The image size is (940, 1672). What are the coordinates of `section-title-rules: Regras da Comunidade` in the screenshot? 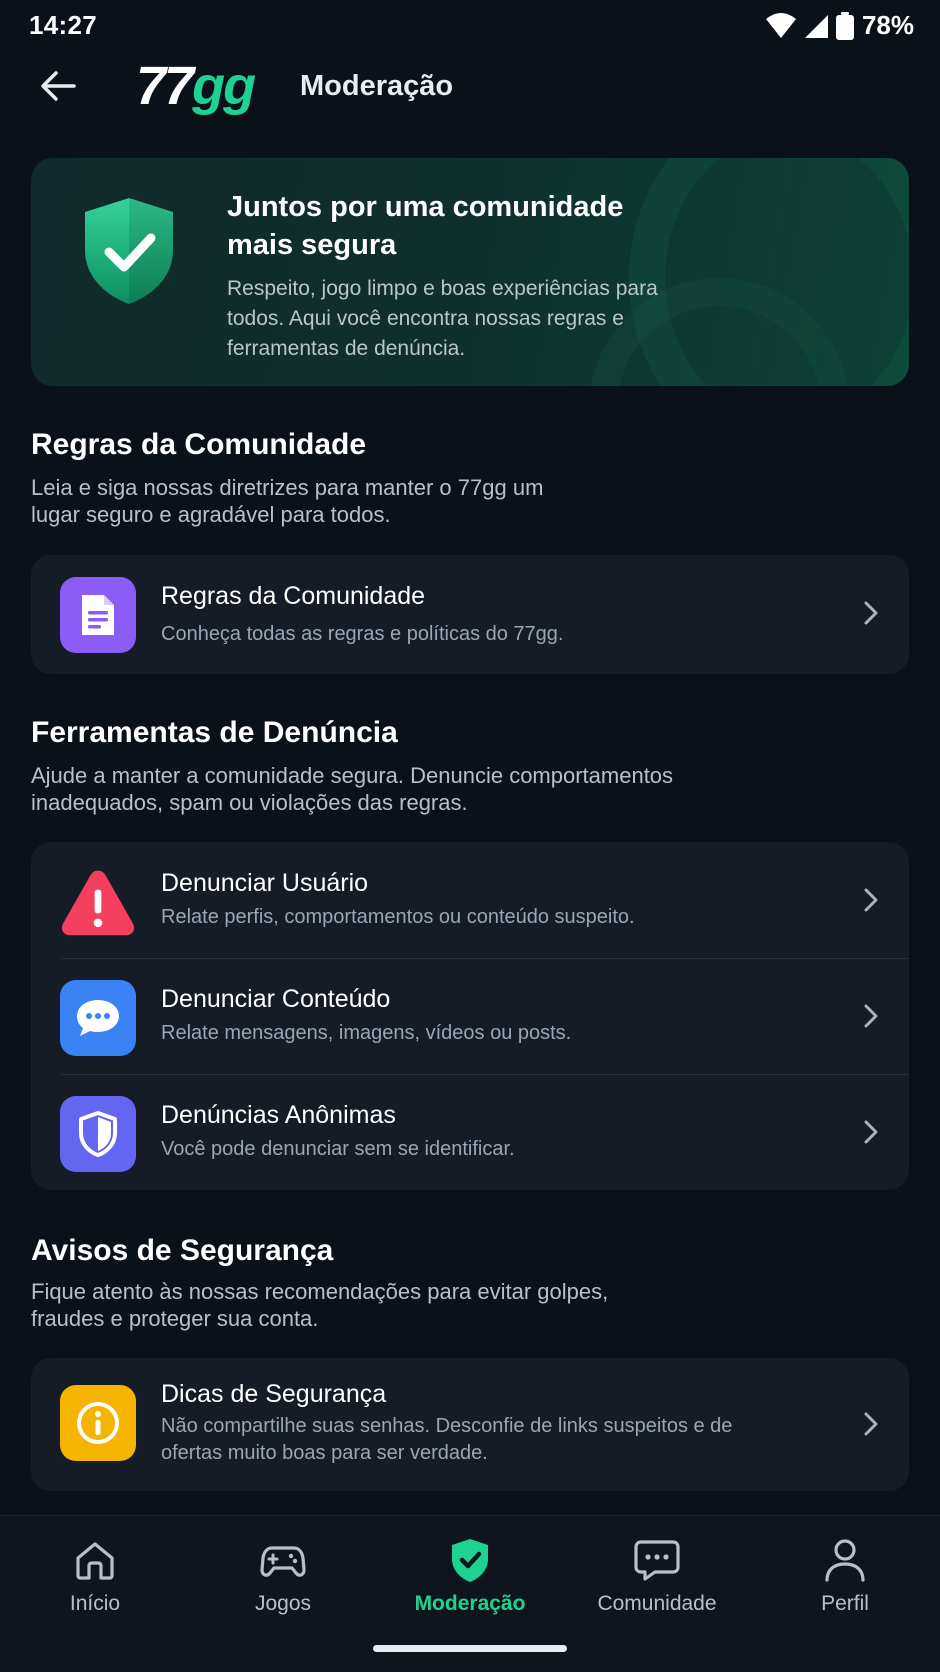 It's located at (199, 444).